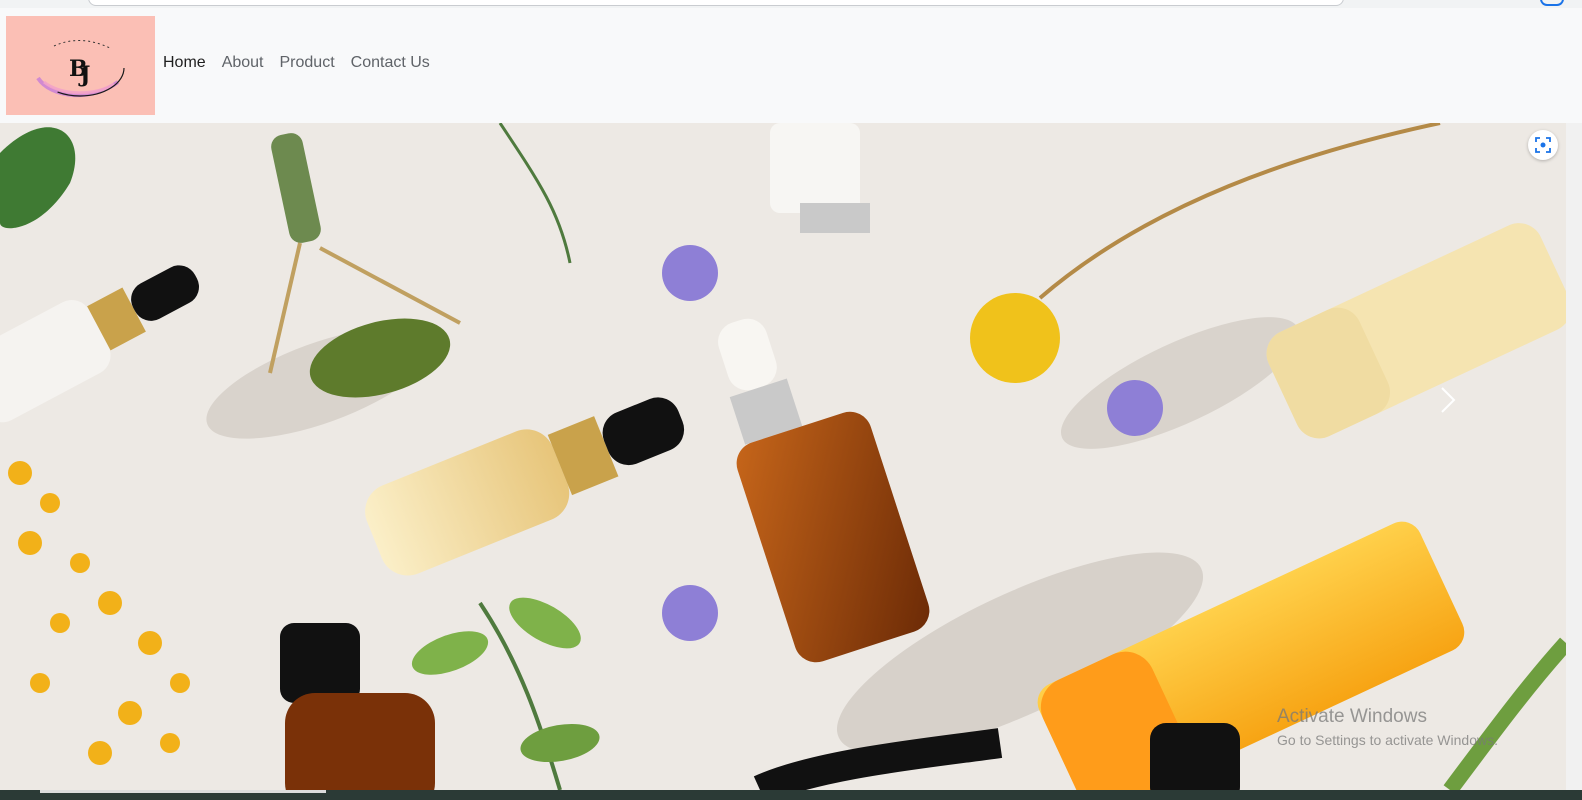 The width and height of the screenshot is (1582, 800). Describe the element at coordinates (243, 63) in the screenshot. I see `nav-link-about: About` at that location.